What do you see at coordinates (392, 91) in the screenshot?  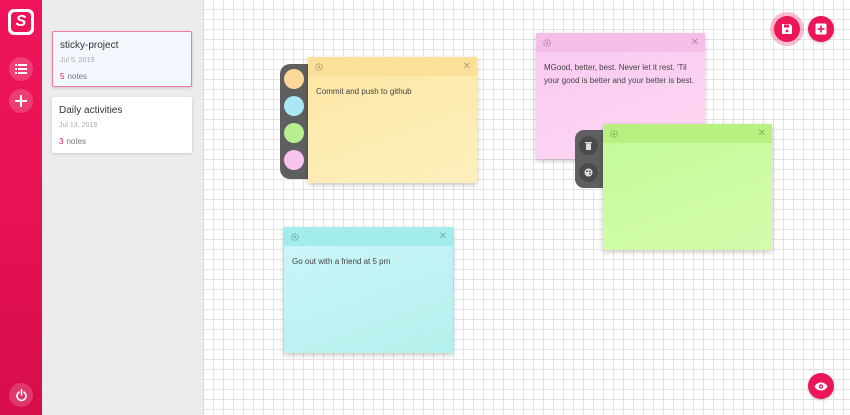 I see `note-text: Commit and push to github` at bounding box center [392, 91].